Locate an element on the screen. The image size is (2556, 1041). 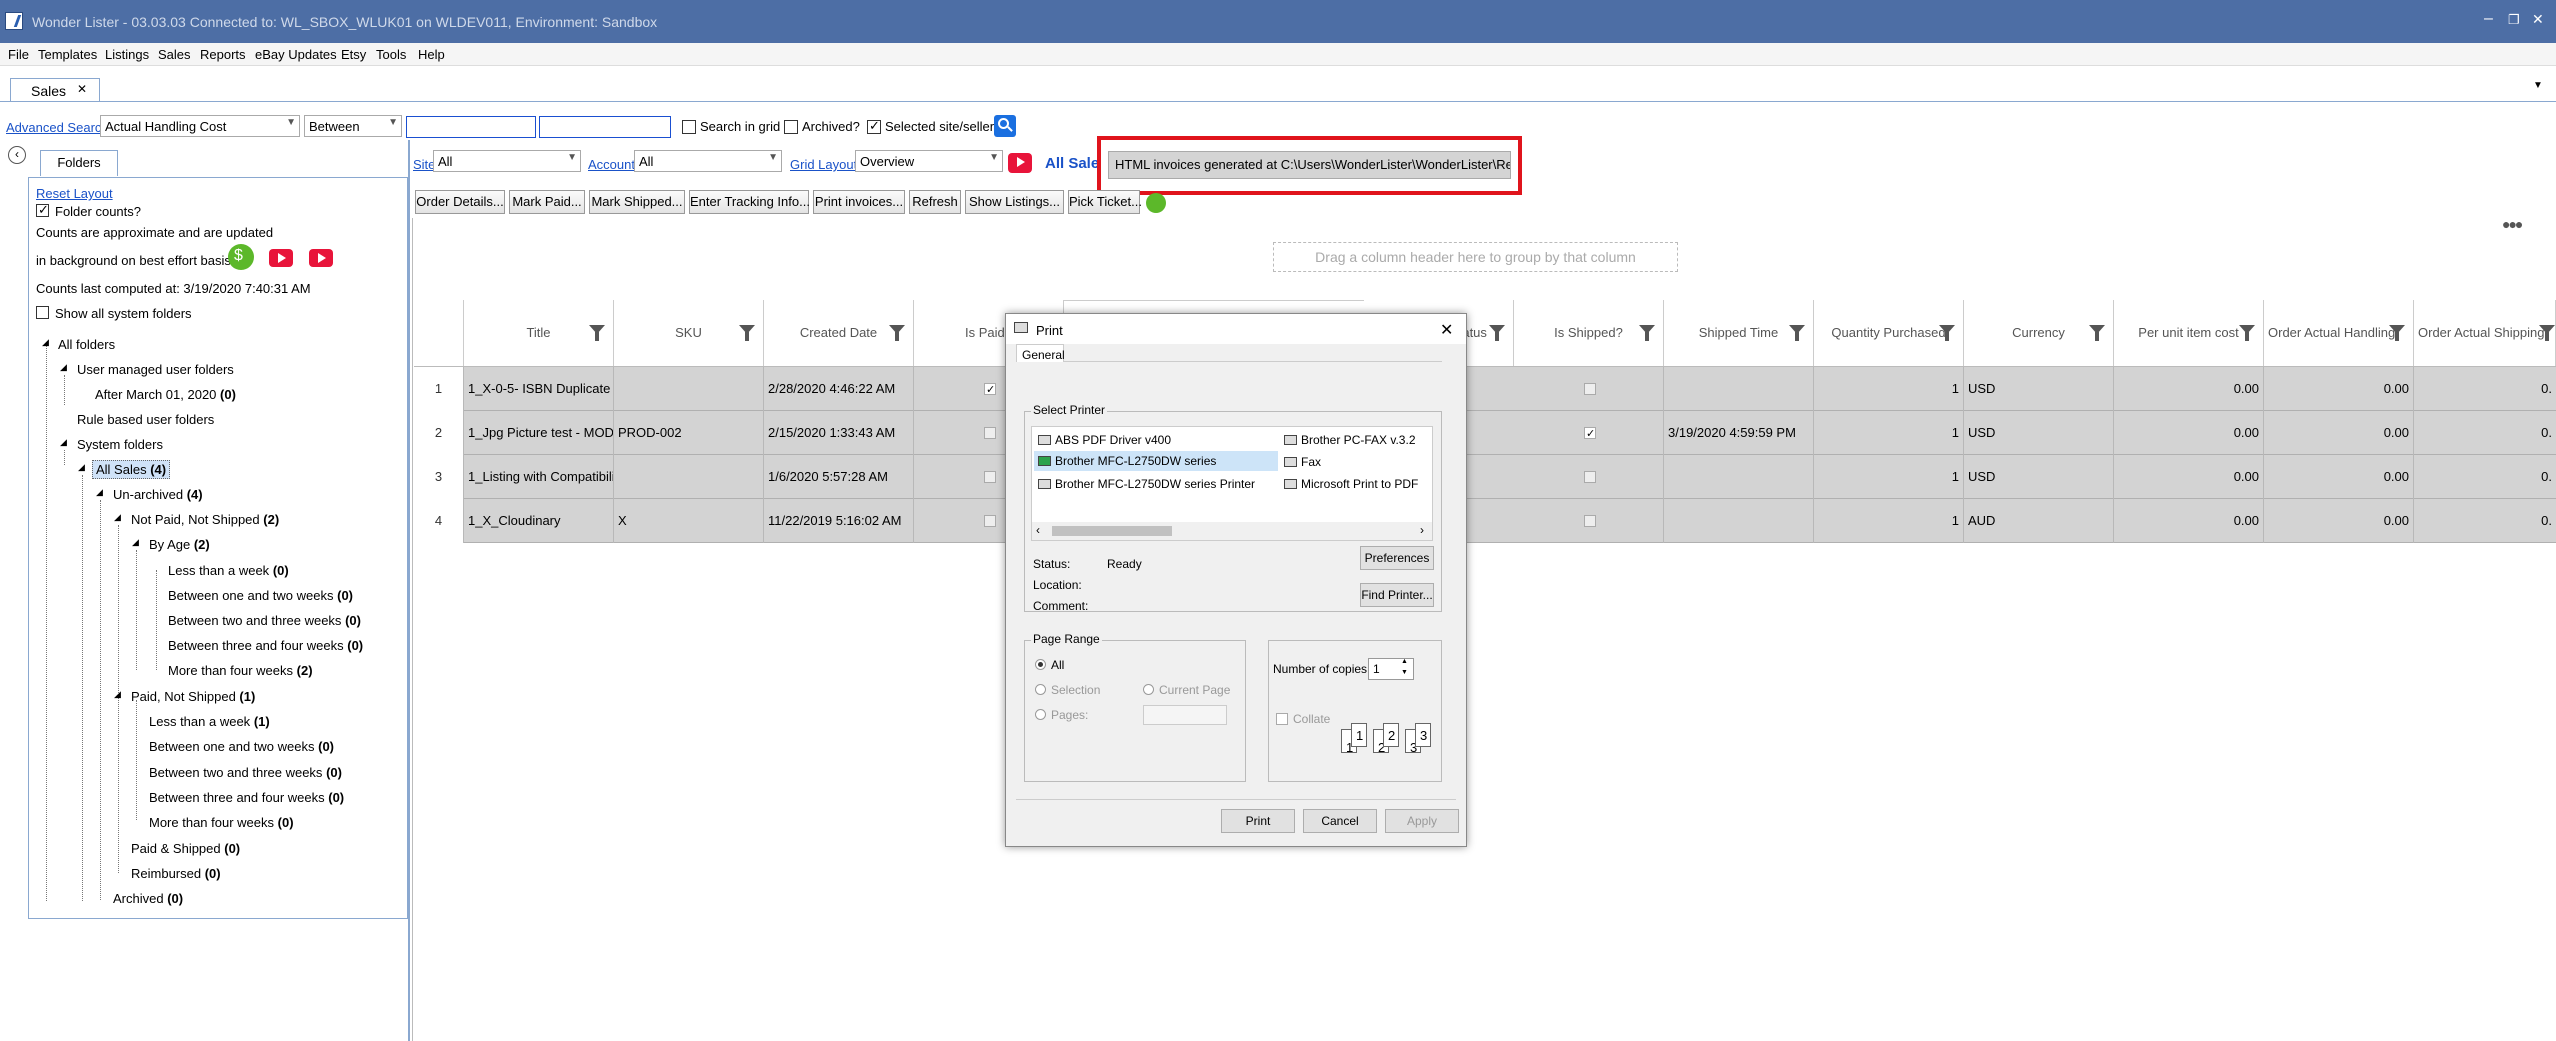
cell-handling: 0.00 is located at coordinates (2339, 521).